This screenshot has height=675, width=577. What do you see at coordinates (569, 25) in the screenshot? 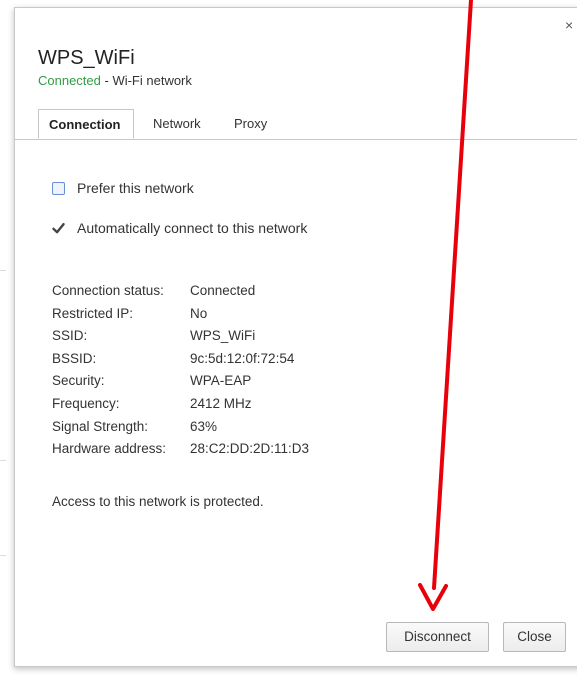
I see `close-icon: ×` at bounding box center [569, 25].